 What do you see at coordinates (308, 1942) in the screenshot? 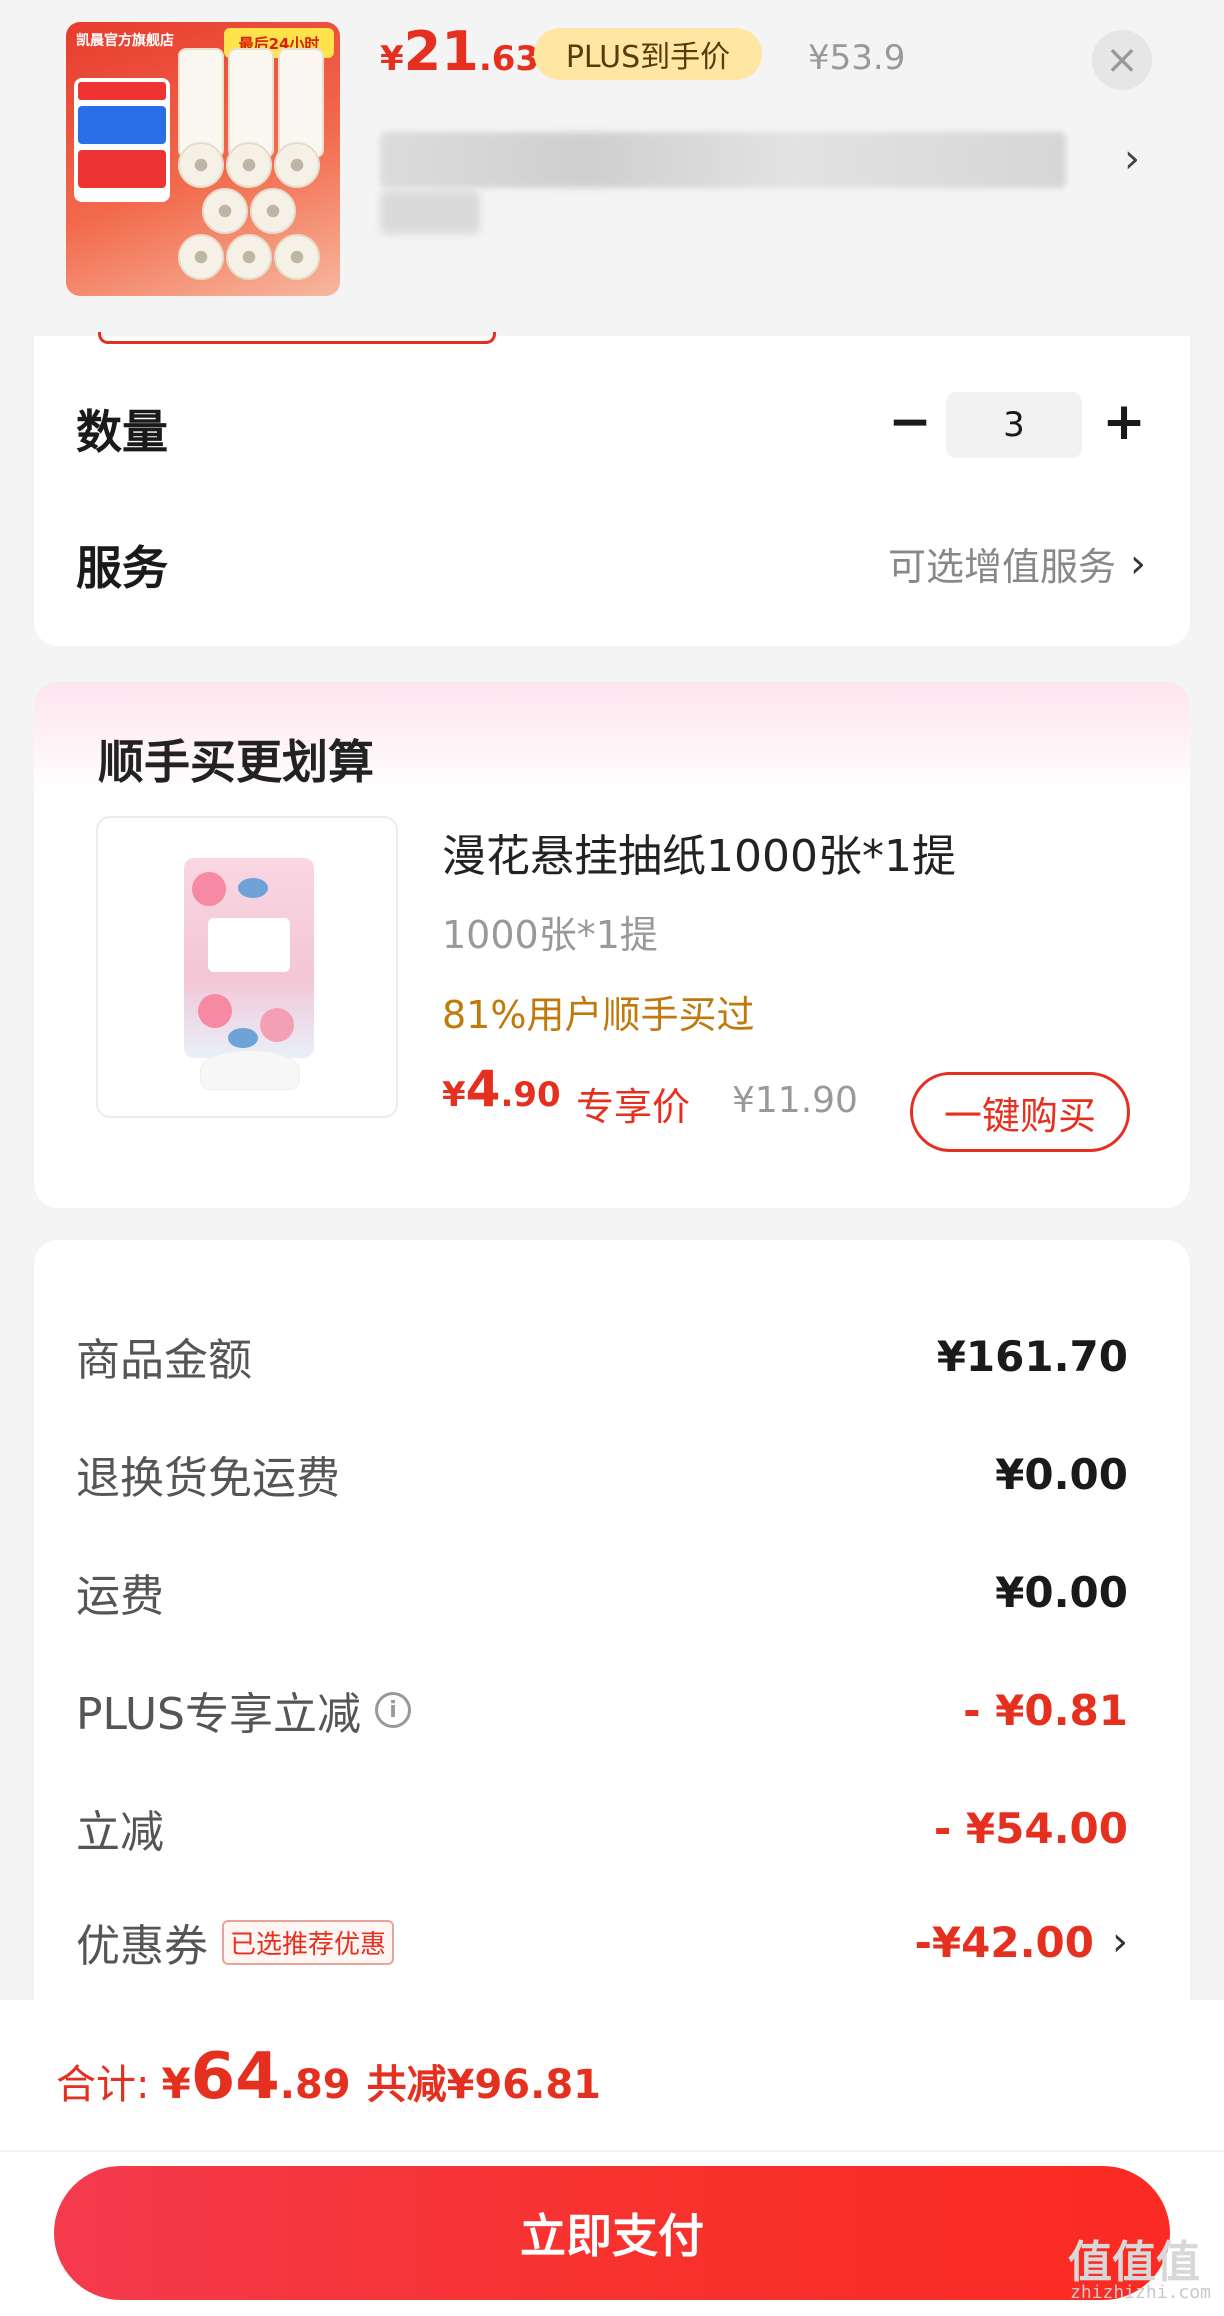
I see `recommended-coupon-tag: 已选推荐优惠` at bounding box center [308, 1942].